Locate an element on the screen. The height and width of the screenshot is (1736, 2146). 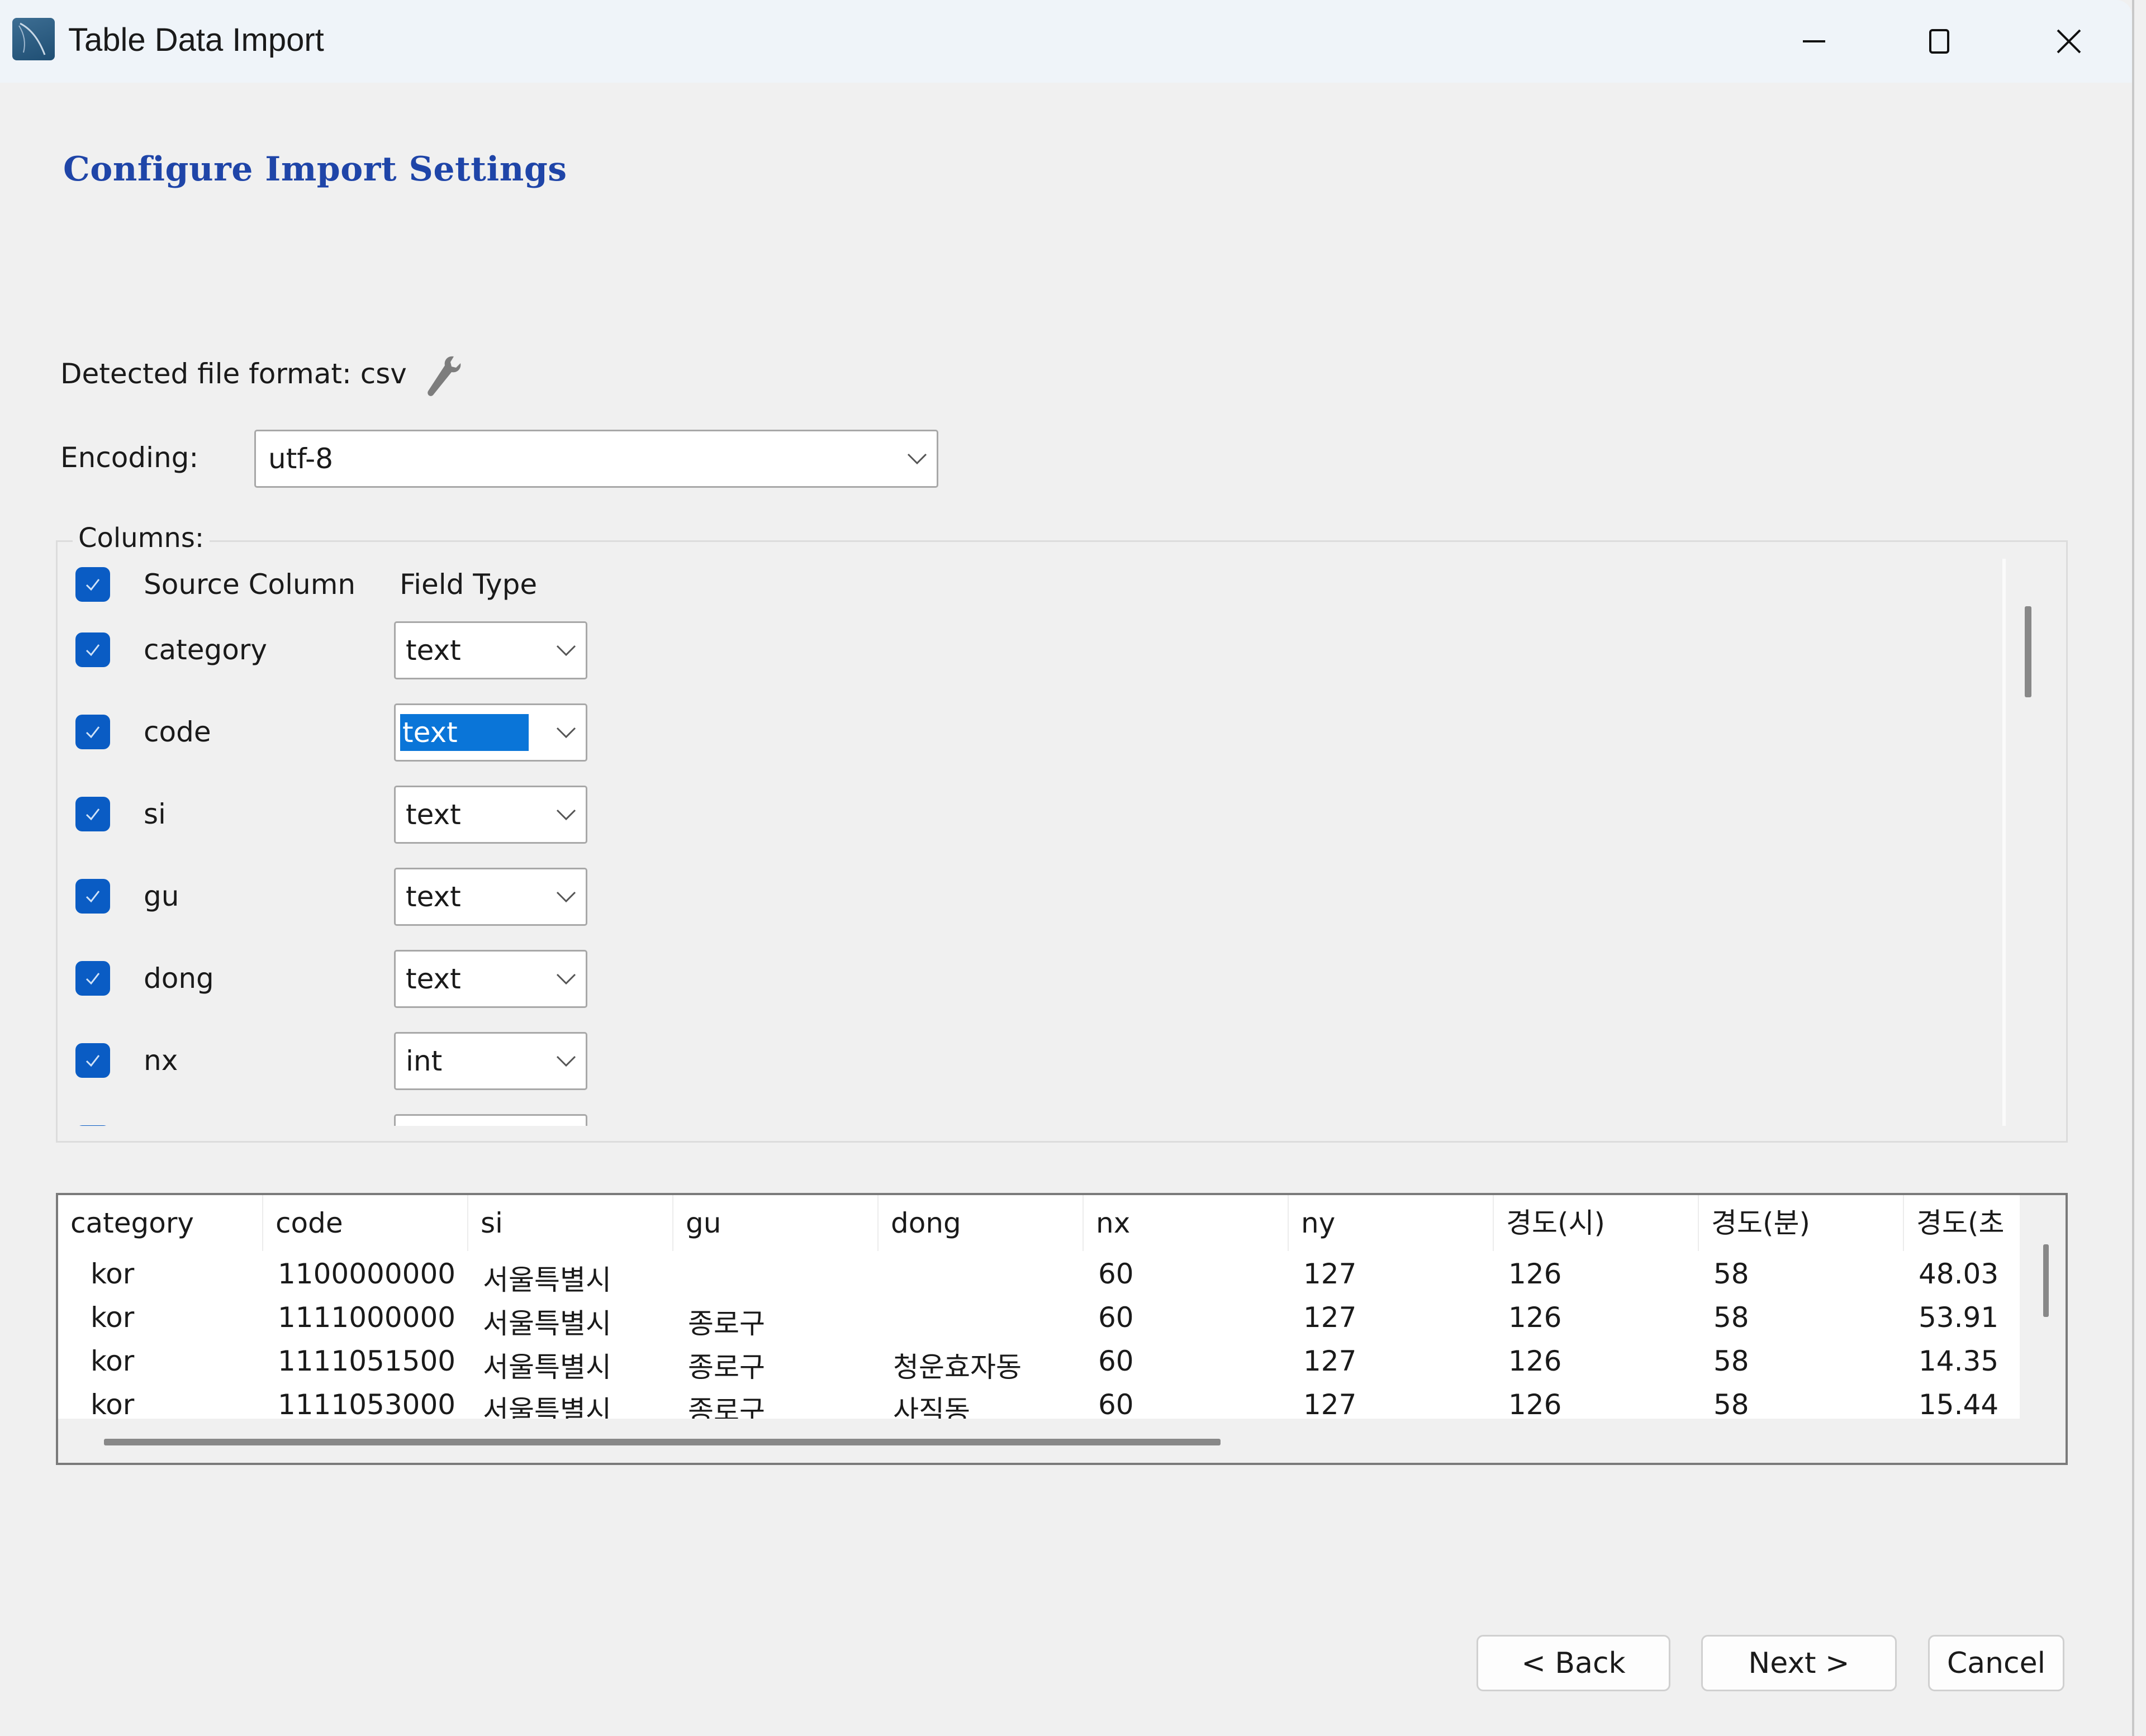
close-button is located at coordinates (2068, 41).